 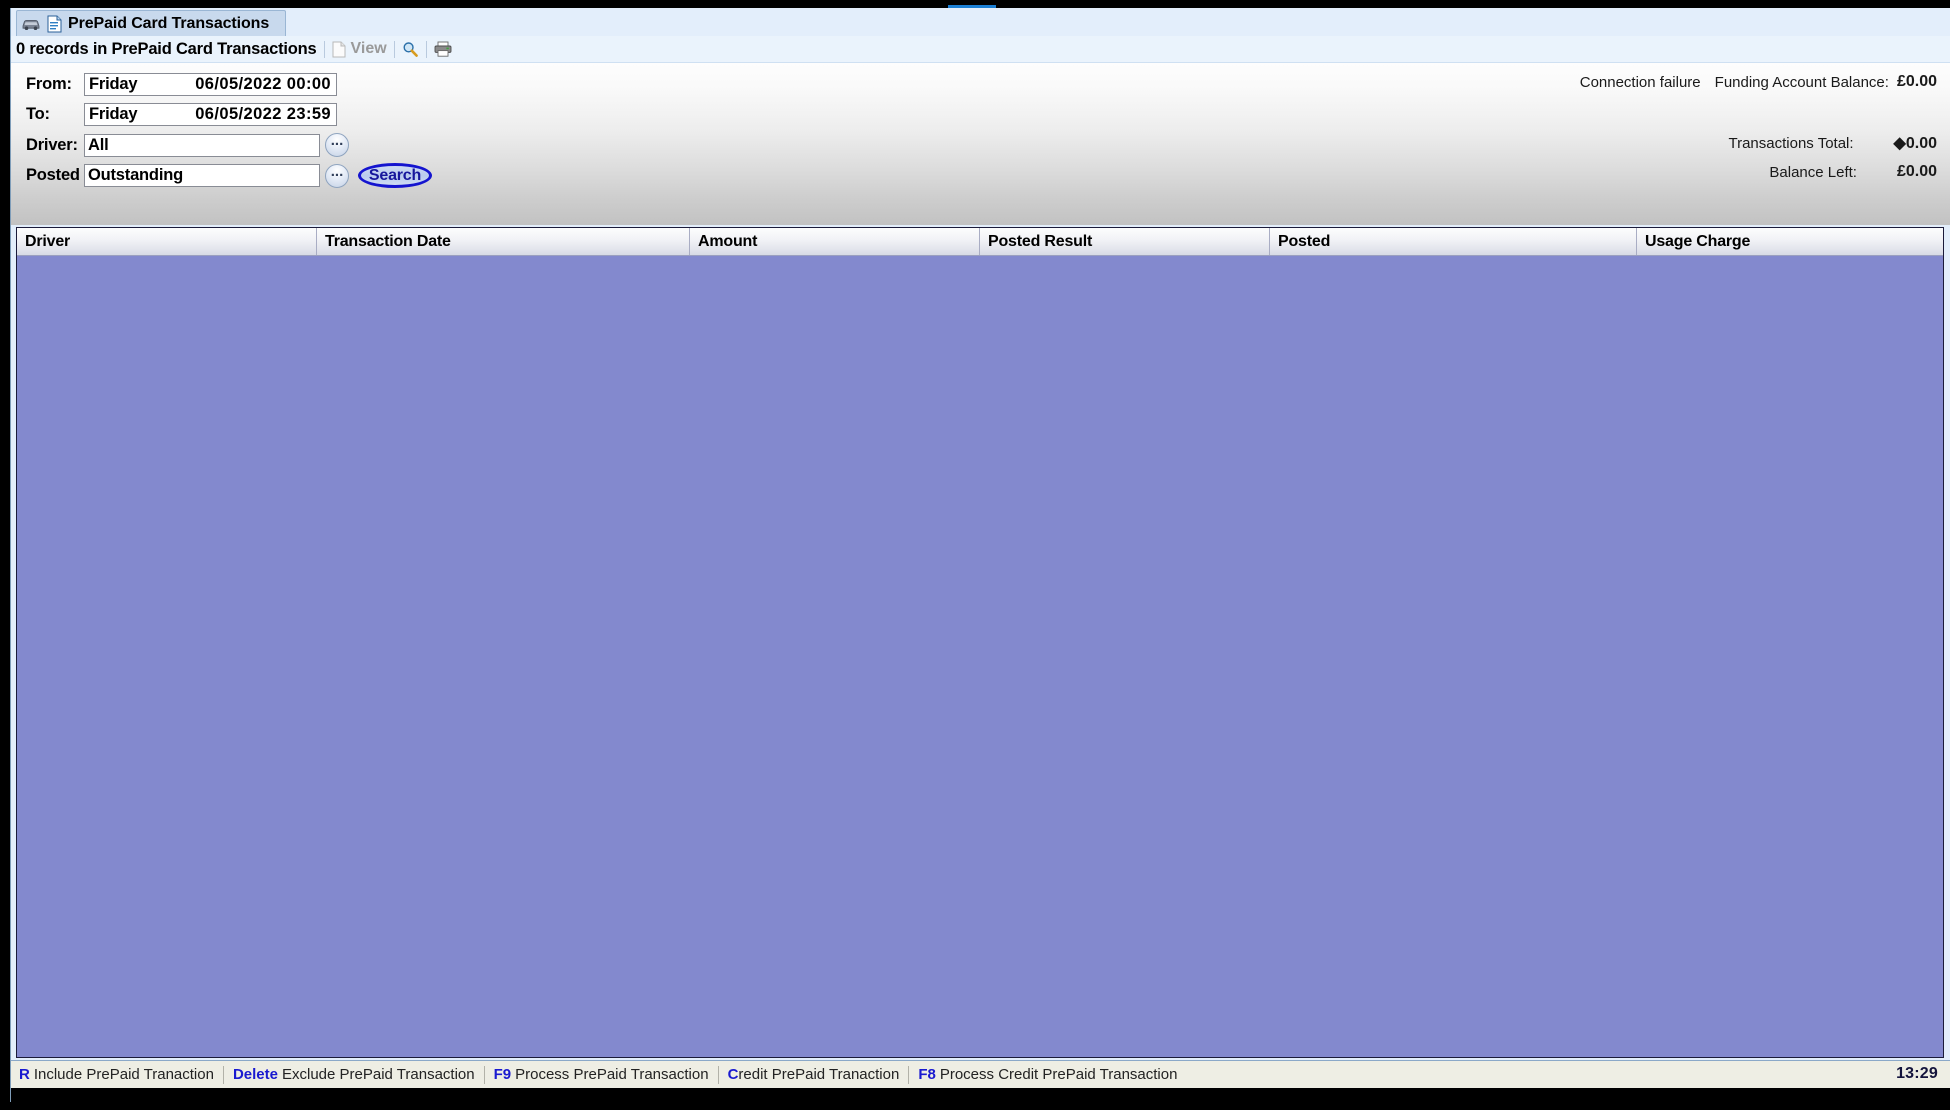 I want to click on posted-value: Outstanding, so click(x=135, y=175).